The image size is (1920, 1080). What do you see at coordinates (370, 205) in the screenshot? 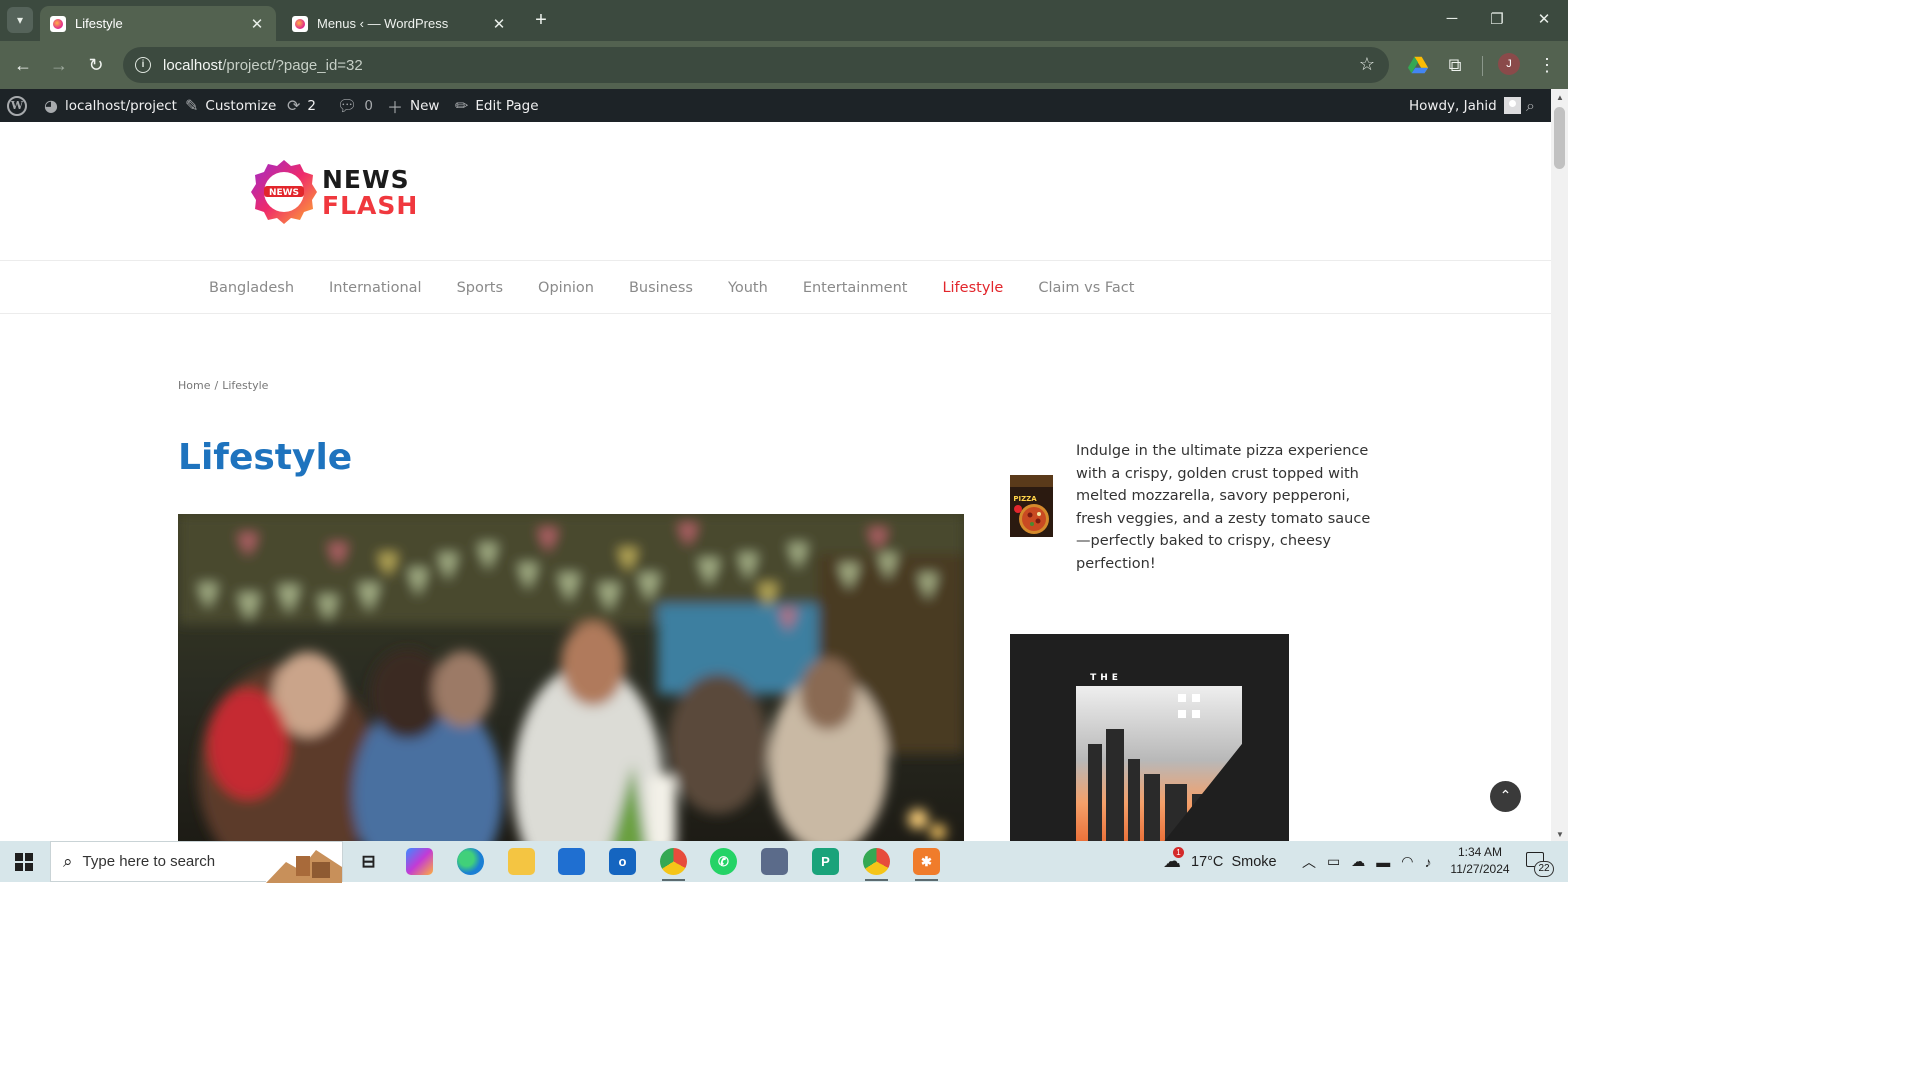
I see `logo-line-2: FLASH` at bounding box center [370, 205].